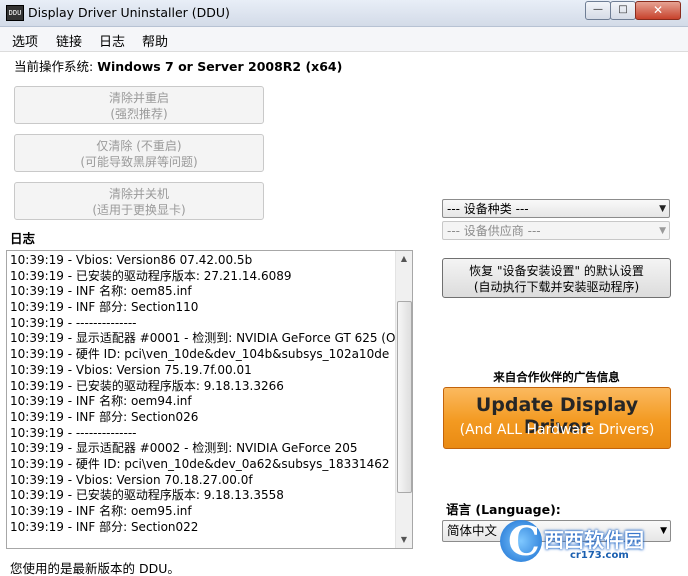 The image size is (688, 576). What do you see at coordinates (15, 13) in the screenshot?
I see `ddu-app-icon: DDU` at bounding box center [15, 13].